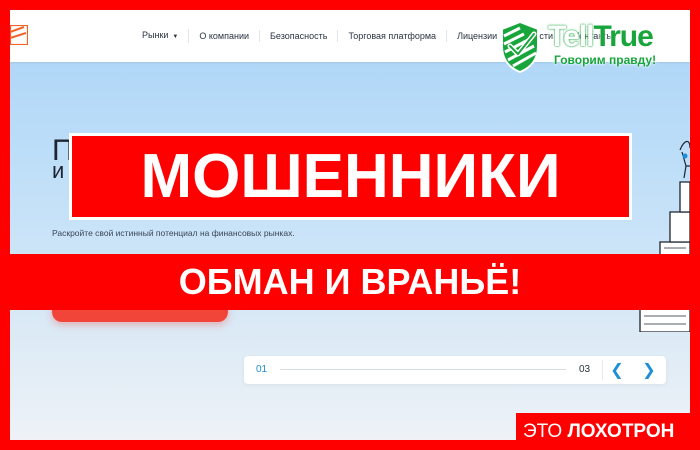  I want to click on corner-prefix: ЭТО, so click(543, 431).